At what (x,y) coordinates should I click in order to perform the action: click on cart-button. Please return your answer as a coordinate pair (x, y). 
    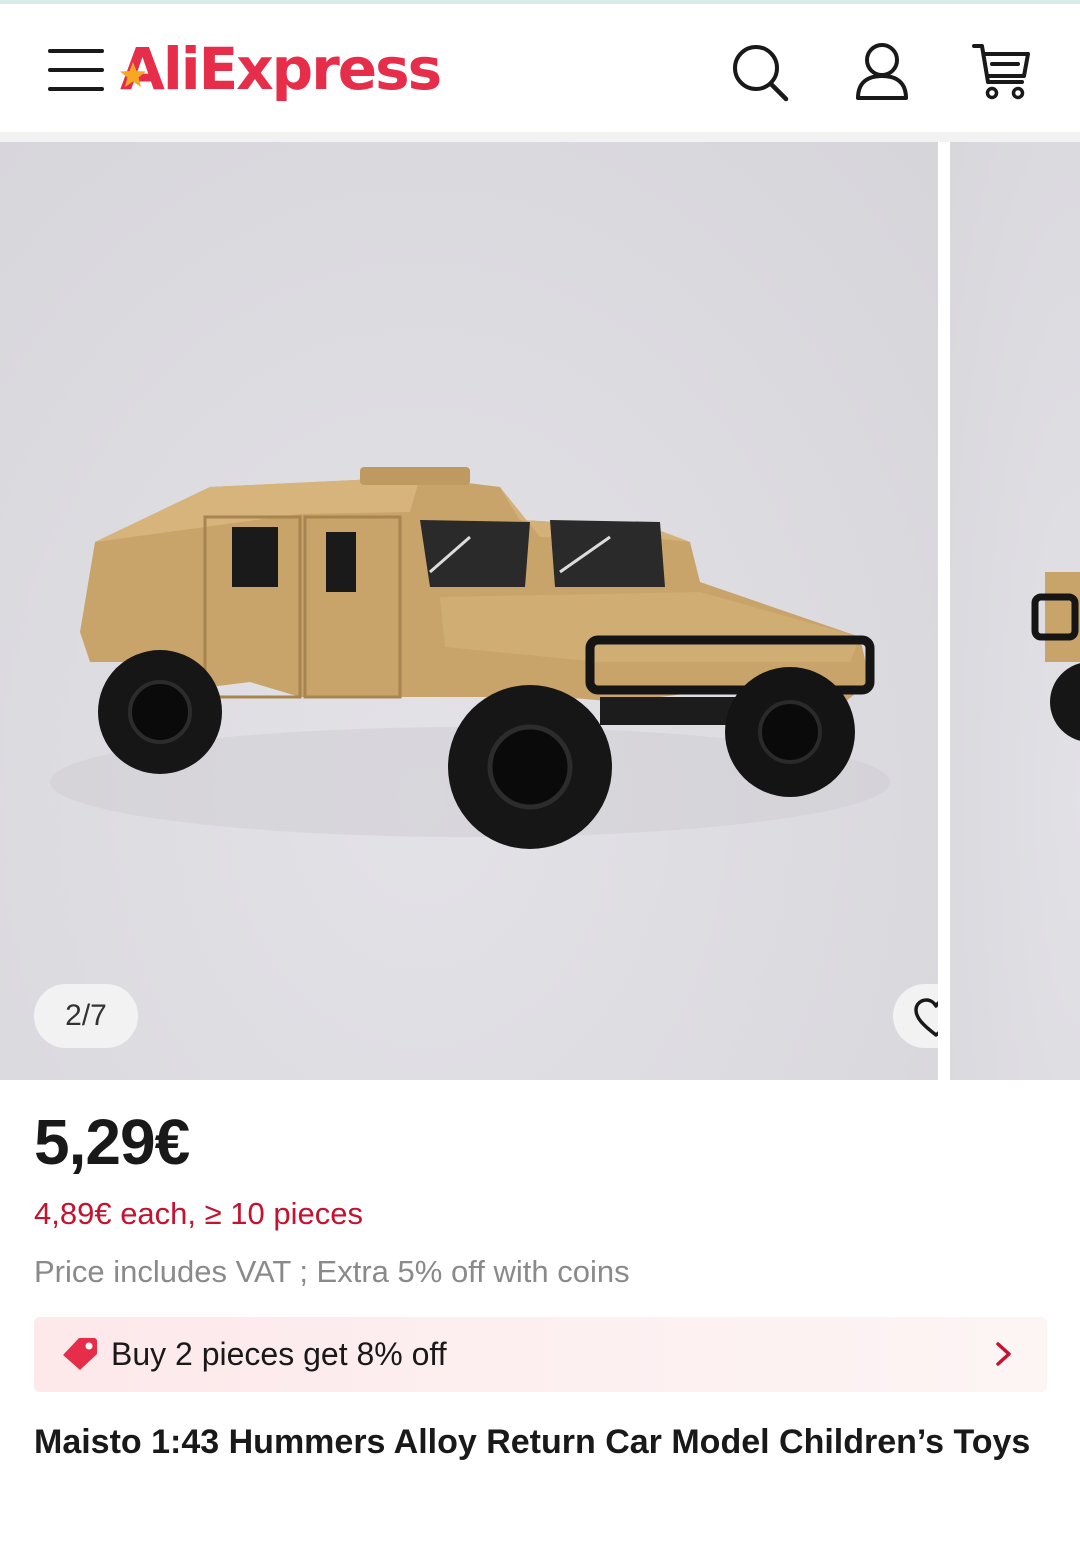
    Looking at the image, I should click on (1002, 72).